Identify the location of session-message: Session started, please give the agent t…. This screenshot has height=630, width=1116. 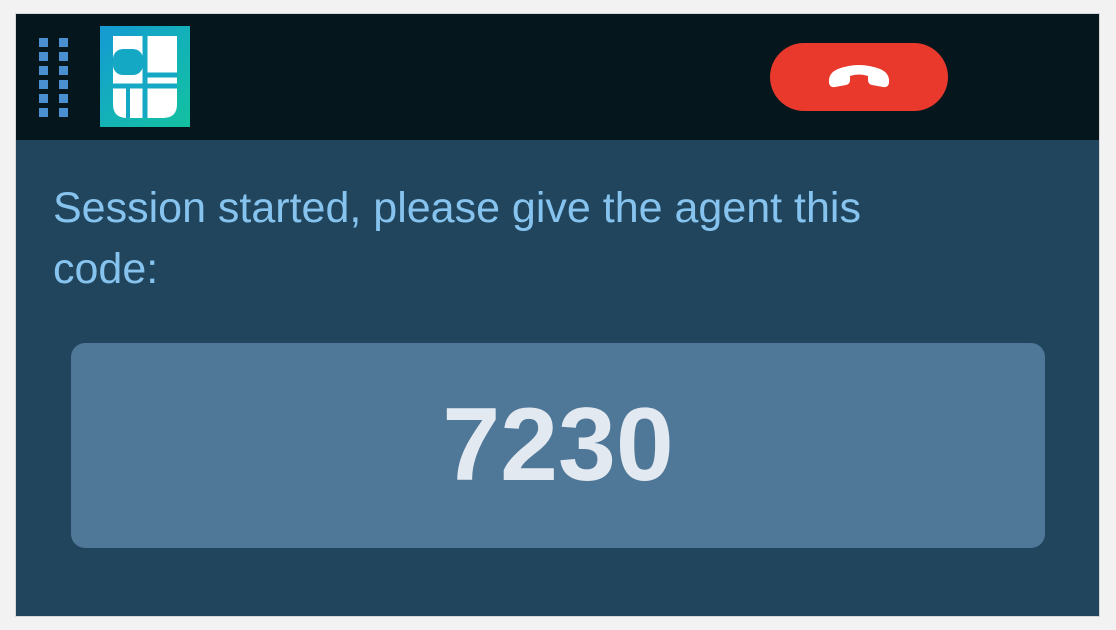
(457, 238).